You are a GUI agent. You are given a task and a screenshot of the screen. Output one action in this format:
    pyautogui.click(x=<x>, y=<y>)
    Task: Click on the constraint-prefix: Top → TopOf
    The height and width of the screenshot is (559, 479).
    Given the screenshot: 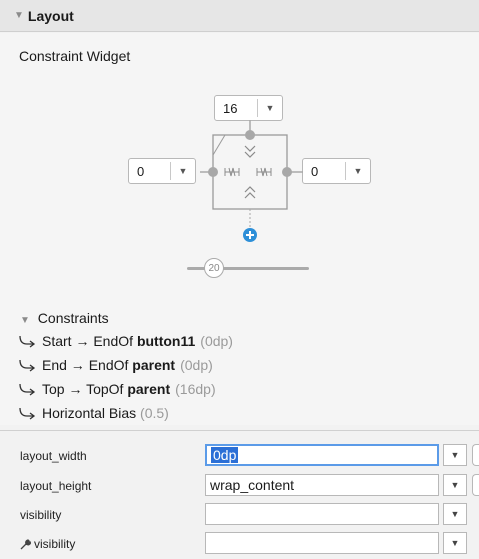 What is the action you would take?
    pyautogui.click(x=85, y=389)
    